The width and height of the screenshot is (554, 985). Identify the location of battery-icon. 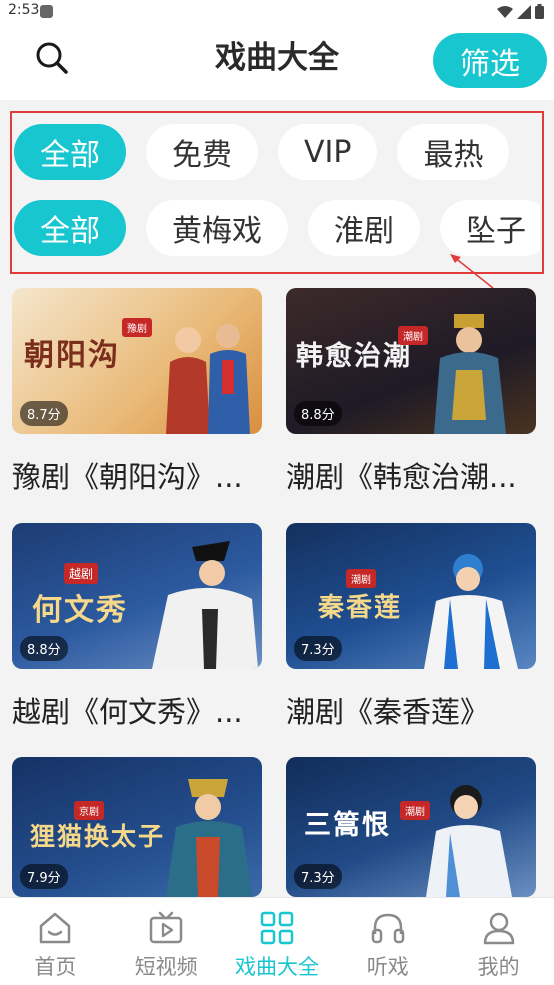
(539, 11).